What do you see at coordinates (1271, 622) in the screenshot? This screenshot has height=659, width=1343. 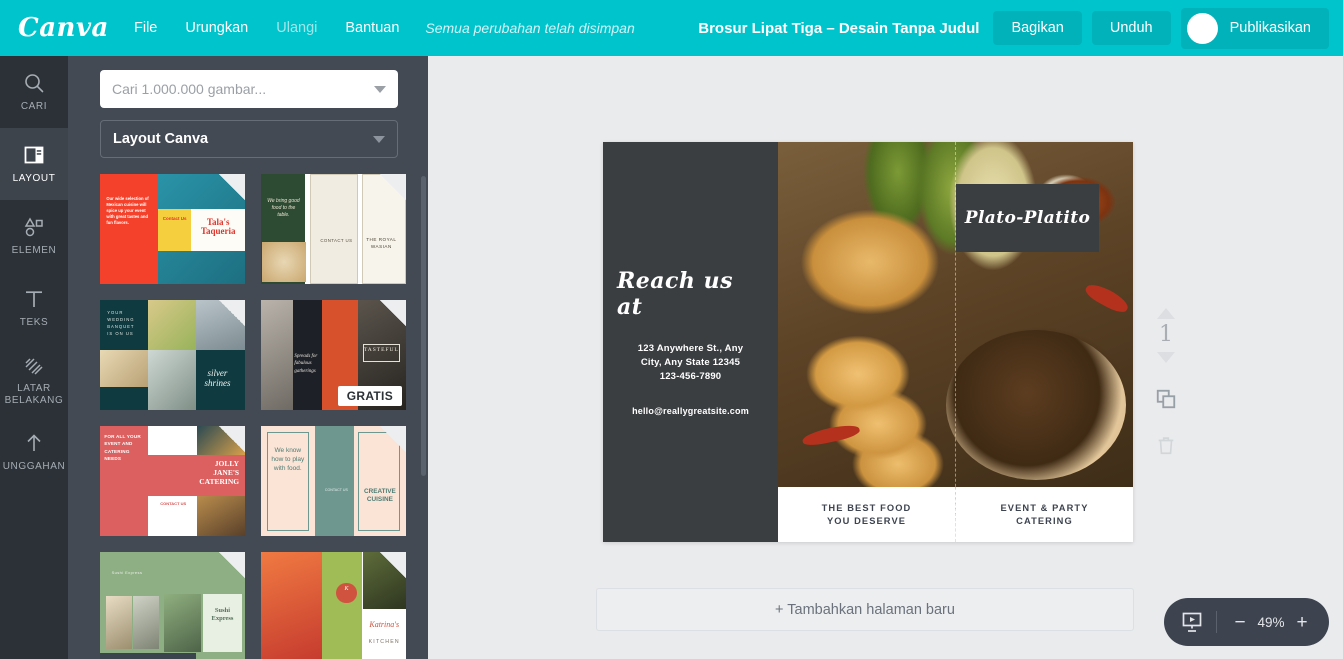 I see `zoom-level-value: 49%` at bounding box center [1271, 622].